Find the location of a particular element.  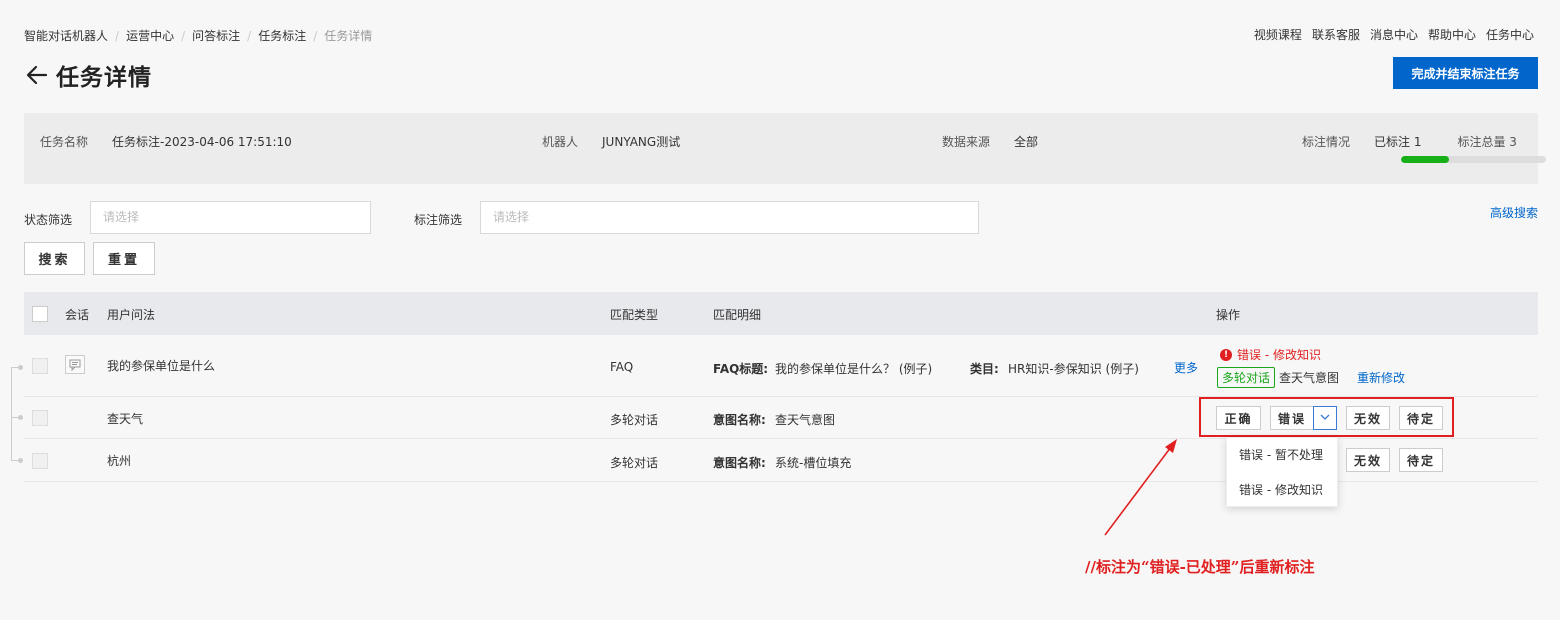

detail-key: FAQ标题: is located at coordinates (741, 369).